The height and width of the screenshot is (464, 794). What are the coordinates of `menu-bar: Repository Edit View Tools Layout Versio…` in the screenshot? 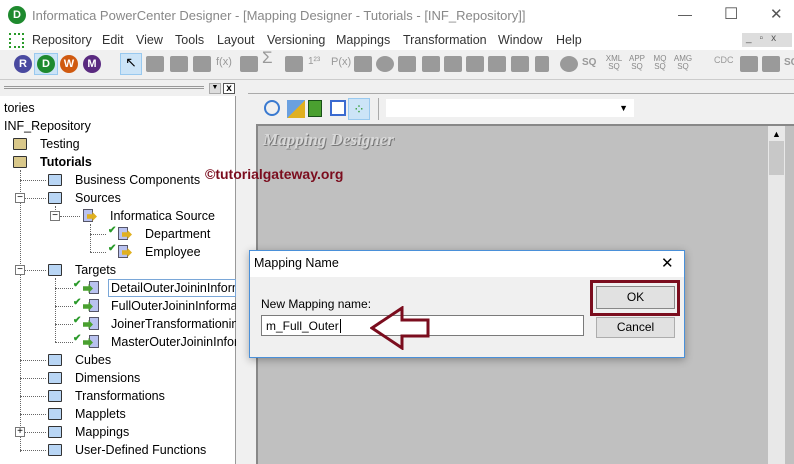 It's located at (397, 40).